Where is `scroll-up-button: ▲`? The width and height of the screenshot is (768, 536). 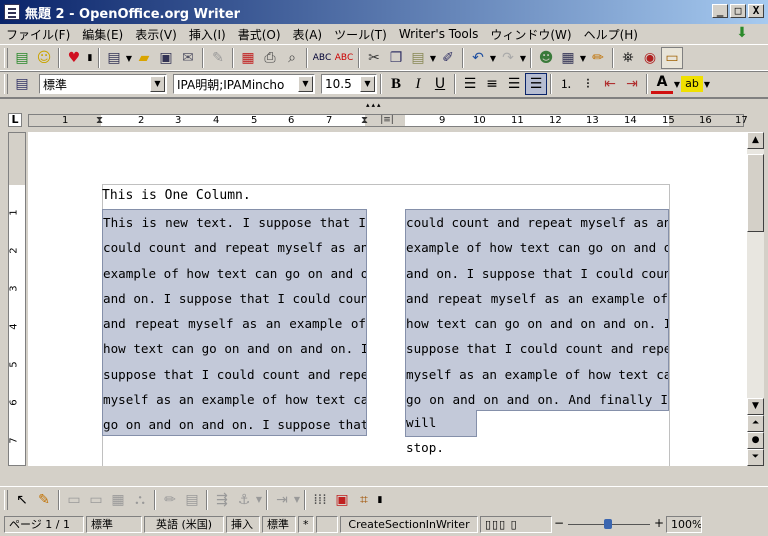 scroll-up-button: ▲ is located at coordinates (755, 140).